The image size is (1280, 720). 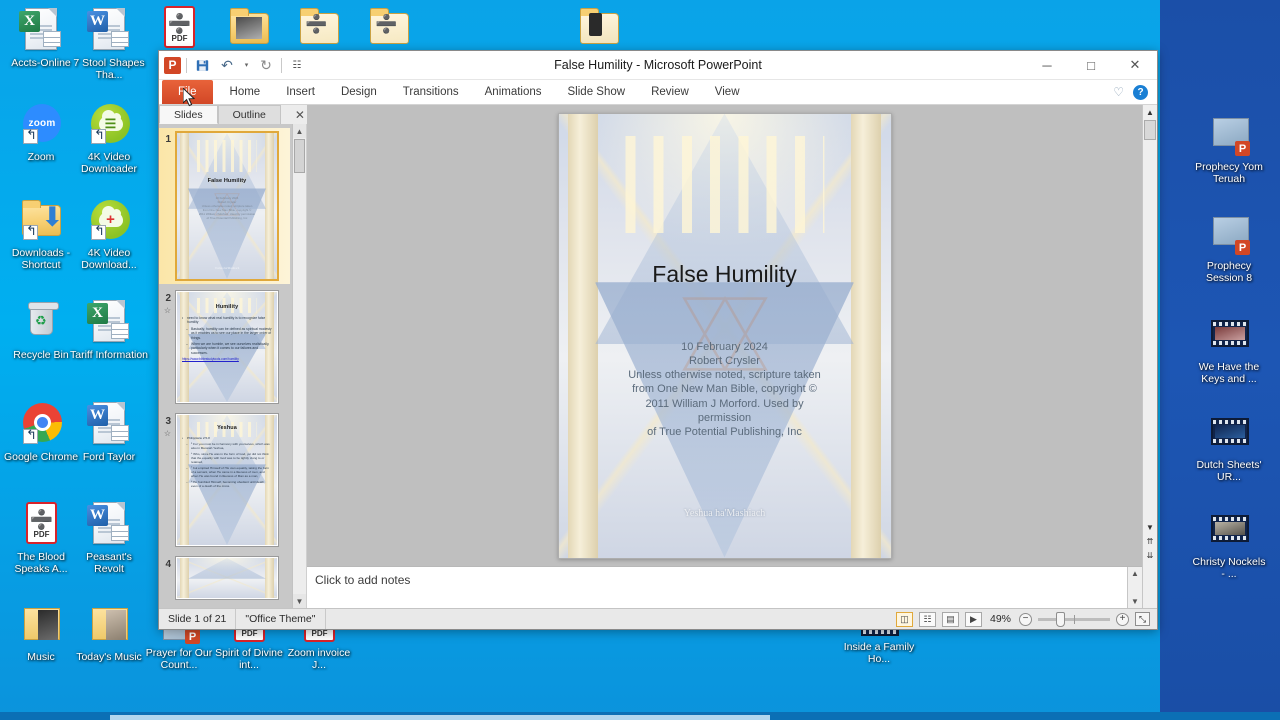 I want to click on desktop-icon-strip-folder-photo, so click(x=249, y=29).